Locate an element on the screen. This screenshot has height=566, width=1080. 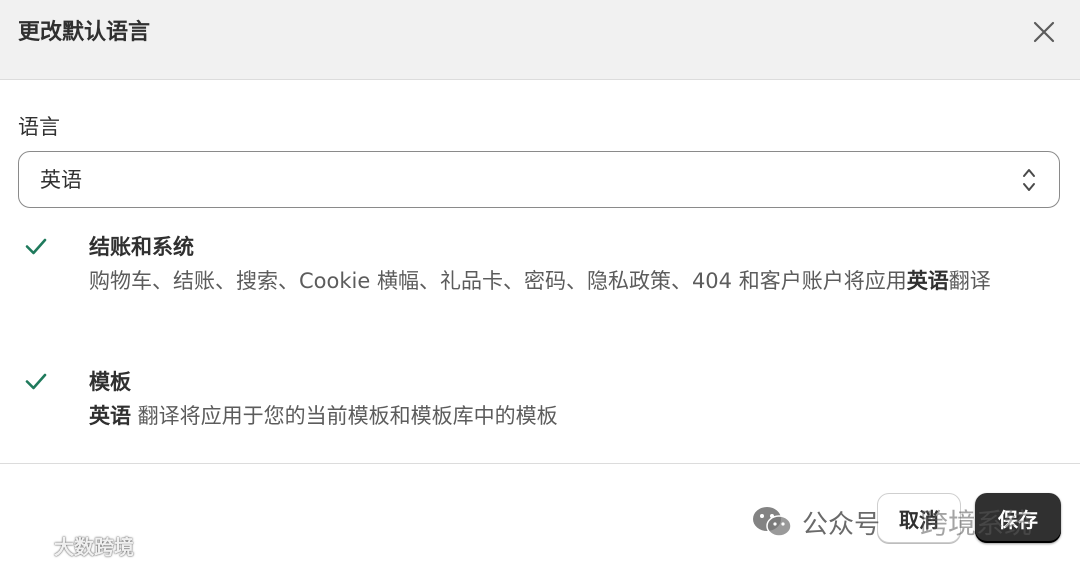
close-button is located at coordinates (1044, 32).